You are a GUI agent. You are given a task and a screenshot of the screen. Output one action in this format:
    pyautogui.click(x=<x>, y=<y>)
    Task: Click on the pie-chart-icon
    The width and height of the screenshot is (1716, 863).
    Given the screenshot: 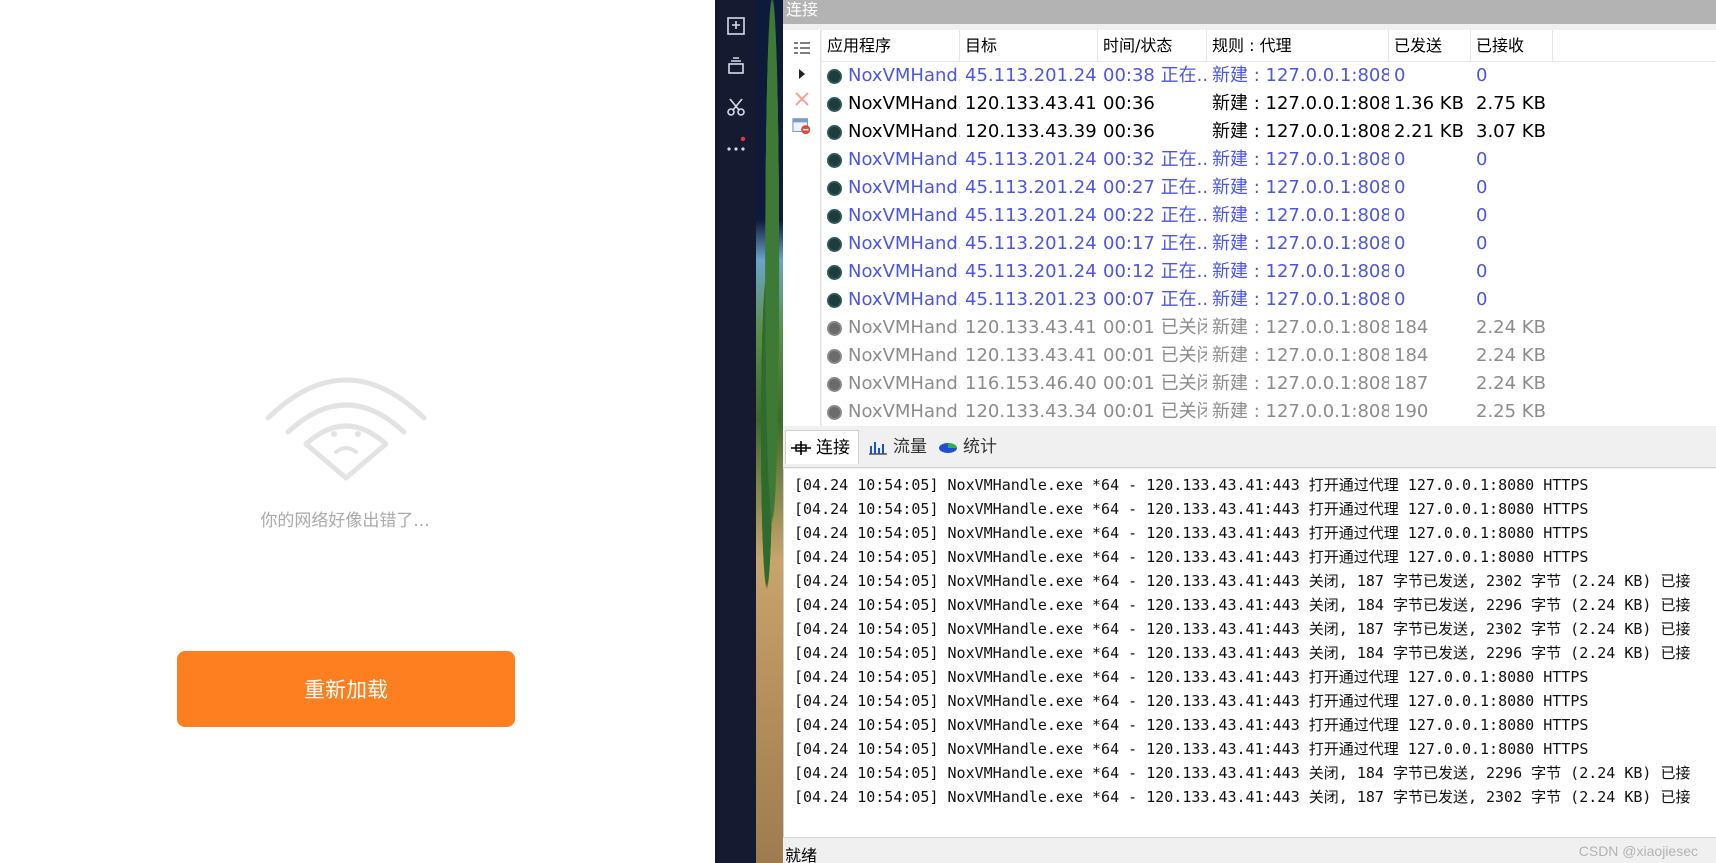 What is the action you would take?
    pyautogui.click(x=948, y=448)
    